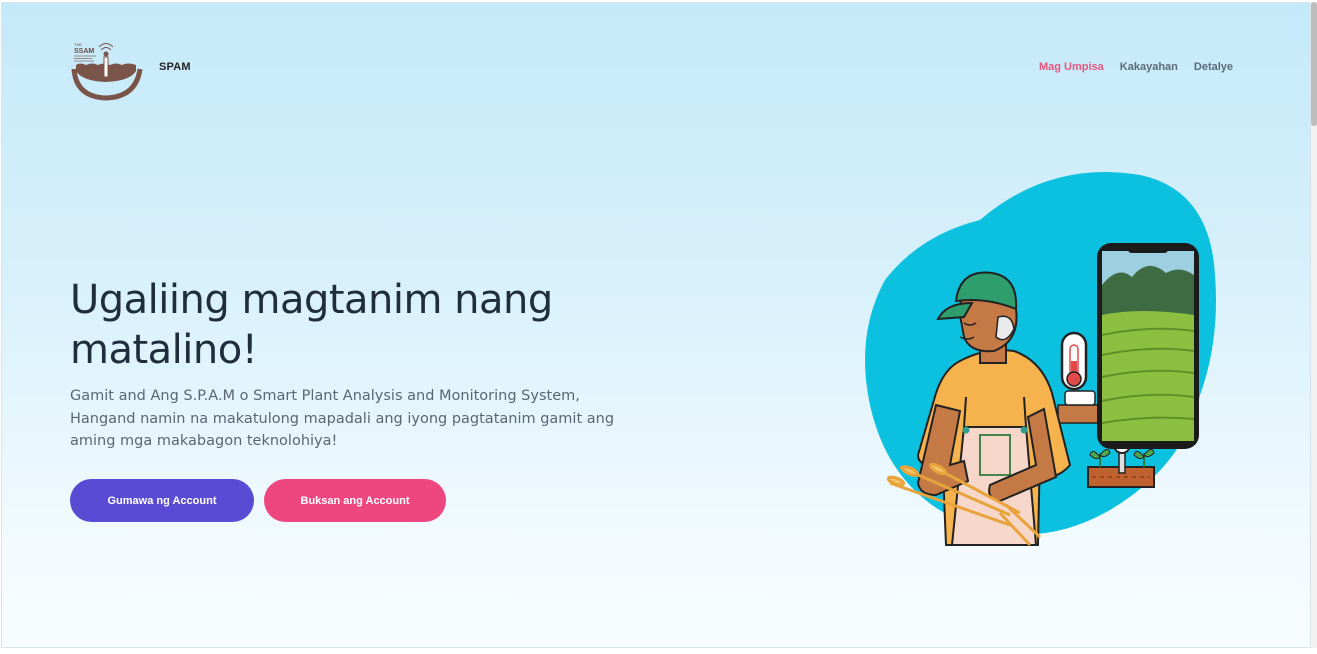 This screenshot has height=654, width=1317. I want to click on smartphone-icon, so click(1148, 346).